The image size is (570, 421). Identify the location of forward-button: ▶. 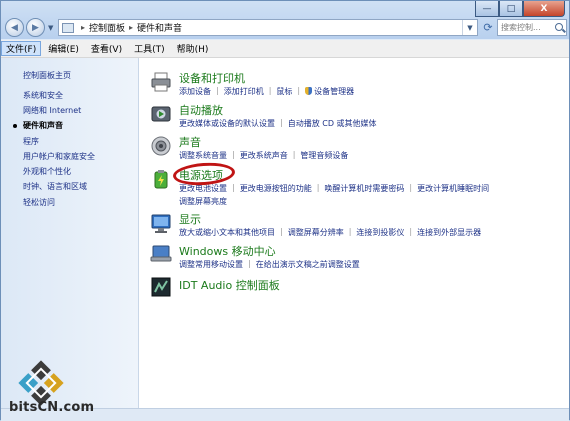
(35, 27).